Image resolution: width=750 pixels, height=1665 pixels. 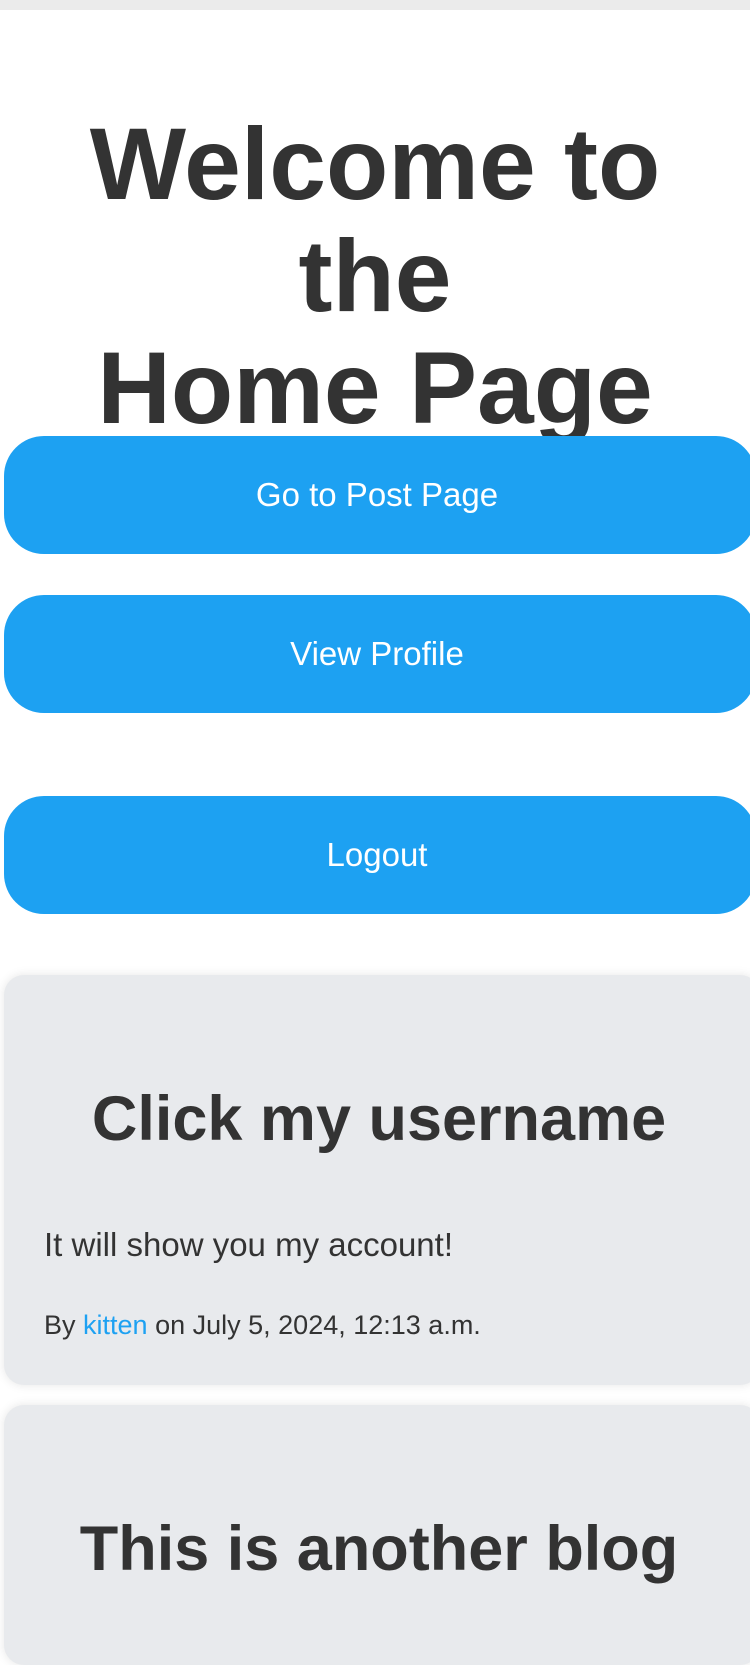 I want to click on post-title: Click my username, so click(x=379, y=1119).